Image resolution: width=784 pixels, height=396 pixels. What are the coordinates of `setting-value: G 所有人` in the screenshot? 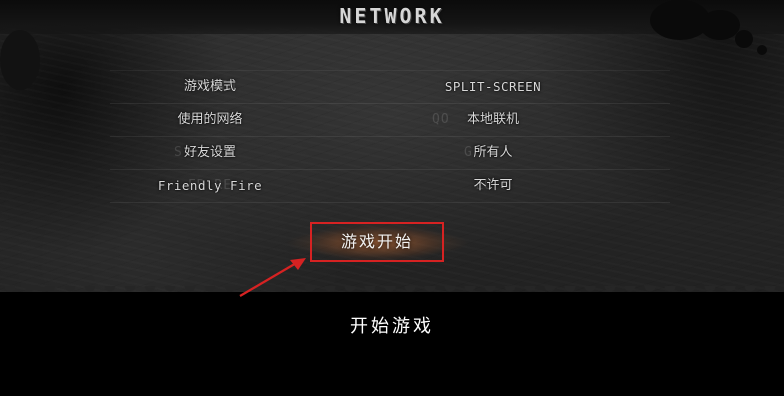 It's located at (493, 153).